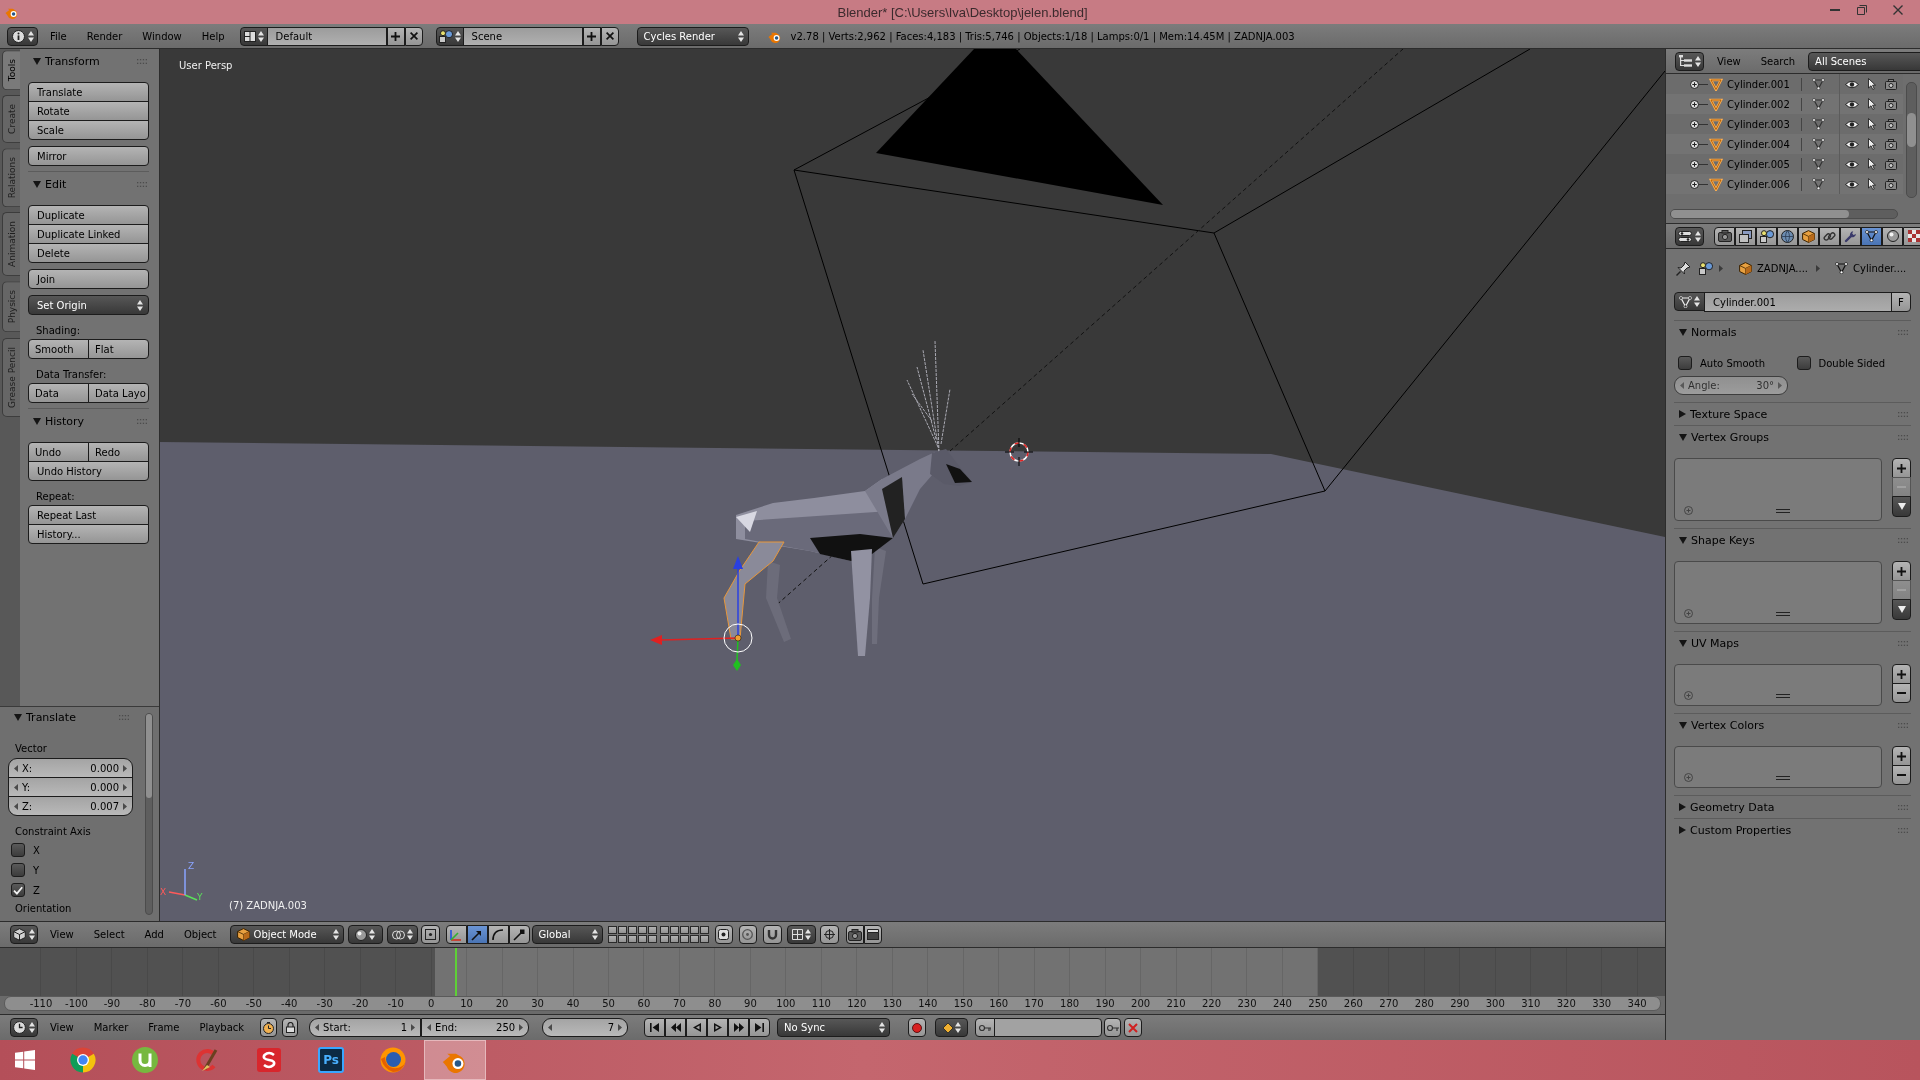 The image size is (1920, 1080). I want to click on panel-title: UV Maps, so click(1715, 643).